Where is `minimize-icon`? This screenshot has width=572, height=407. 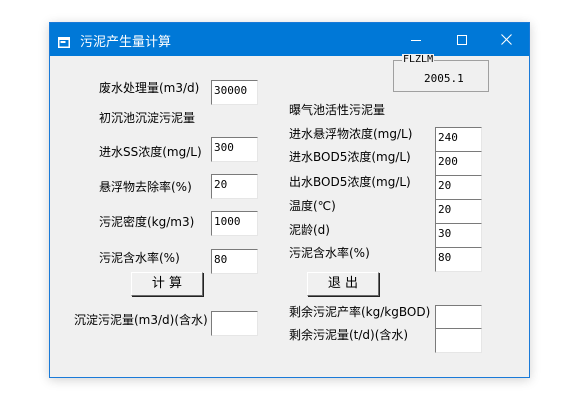 minimize-icon is located at coordinates (415, 39).